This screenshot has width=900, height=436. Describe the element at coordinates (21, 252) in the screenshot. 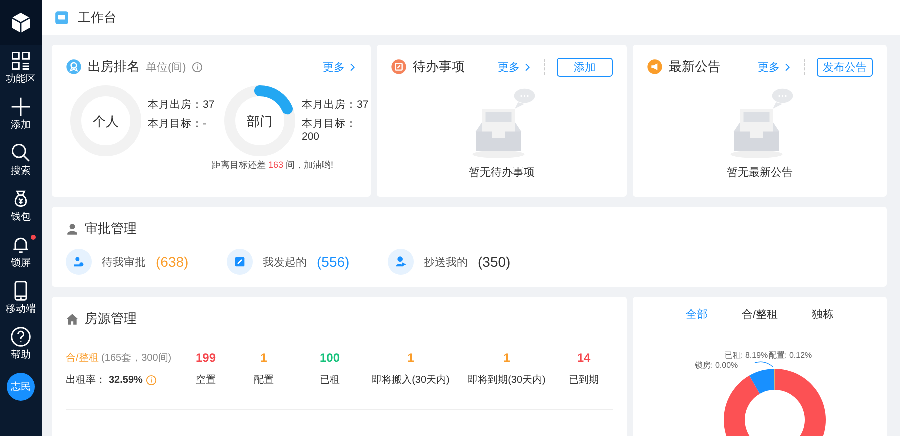

I see `sidebar-item: 锁屏` at that location.